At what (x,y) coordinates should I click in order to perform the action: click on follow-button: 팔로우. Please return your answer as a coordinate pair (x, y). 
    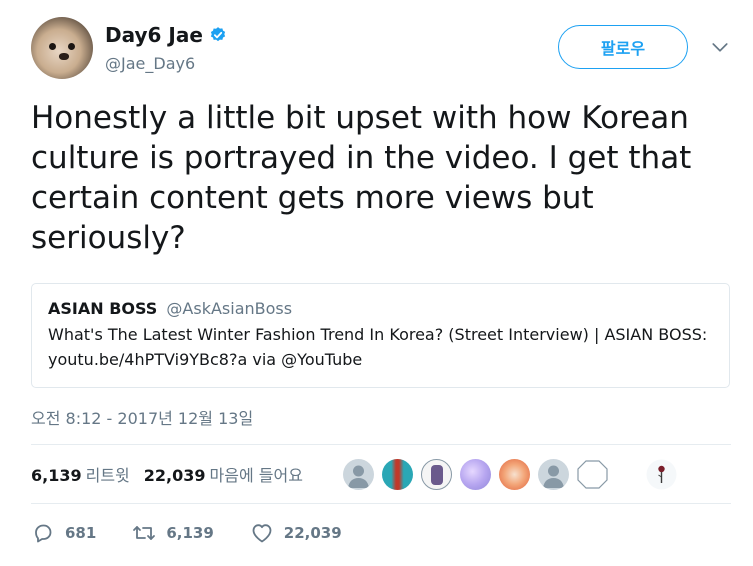
    Looking at the image, I should click on (623, 47).